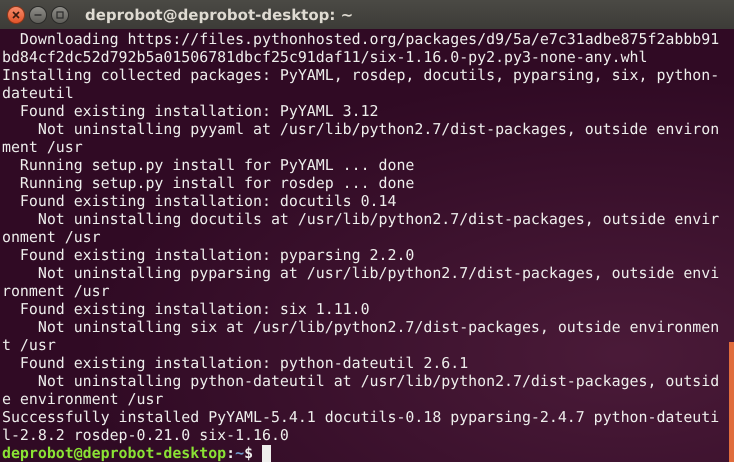 The width and height of the screenshot is (734, 462). I want to click on terminal-line: Not uninstalling six at /usr/lib/python2.7/dist-packages, outside environmen, so click(378, 327).